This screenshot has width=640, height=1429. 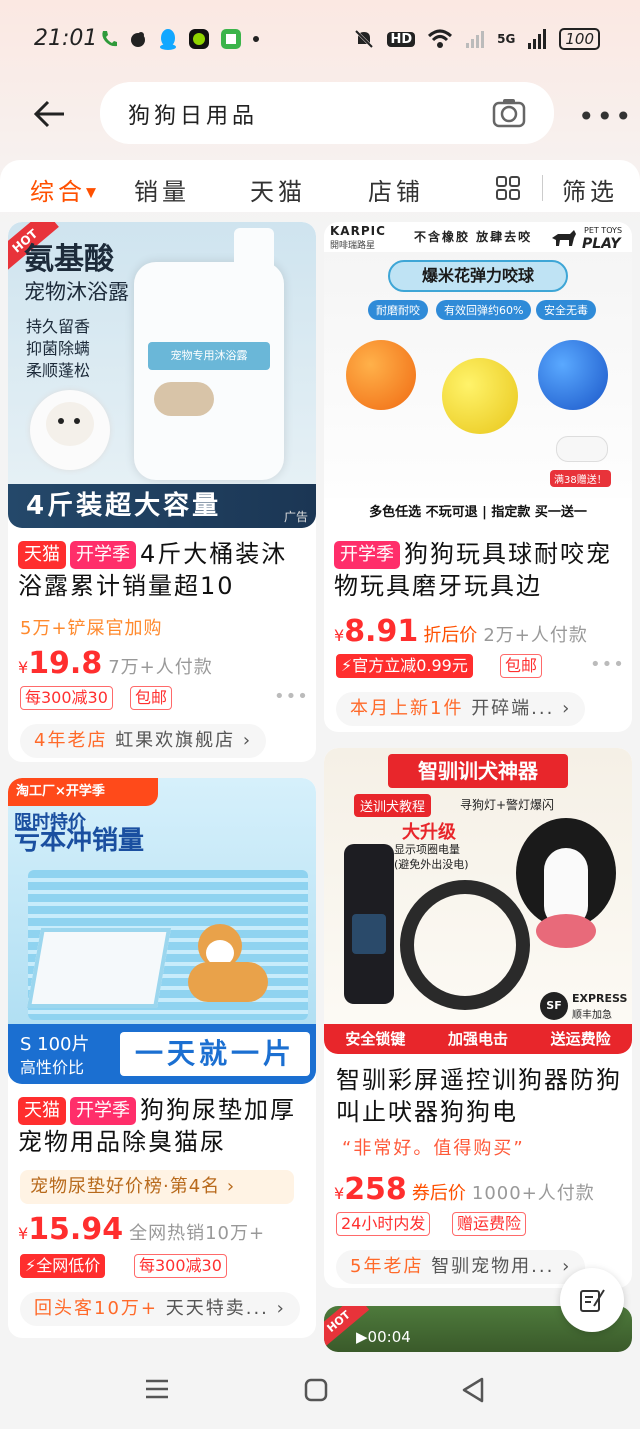 What do you see at coordinates (69, 259) in the screenshot?
I see `image-headline: 氨基酸` at bounding box center [69, 259].